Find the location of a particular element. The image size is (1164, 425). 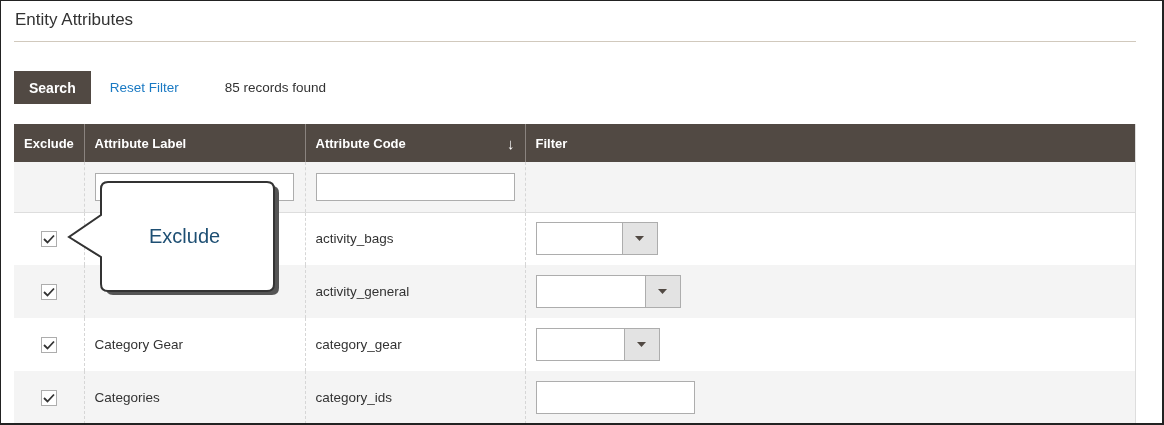

column-header: Attribute Label is located at coordinates (194, 143).